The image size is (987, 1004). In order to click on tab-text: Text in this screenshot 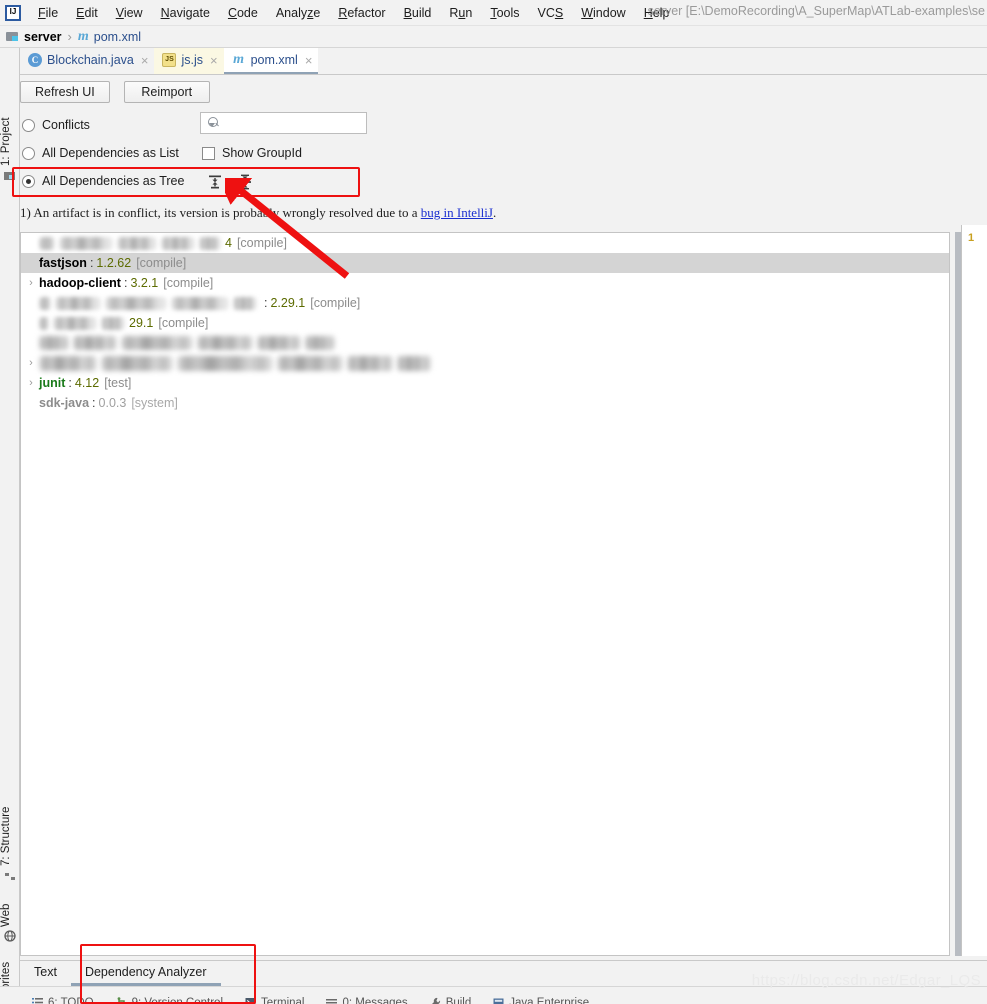, I will do `click(45, 973)`.